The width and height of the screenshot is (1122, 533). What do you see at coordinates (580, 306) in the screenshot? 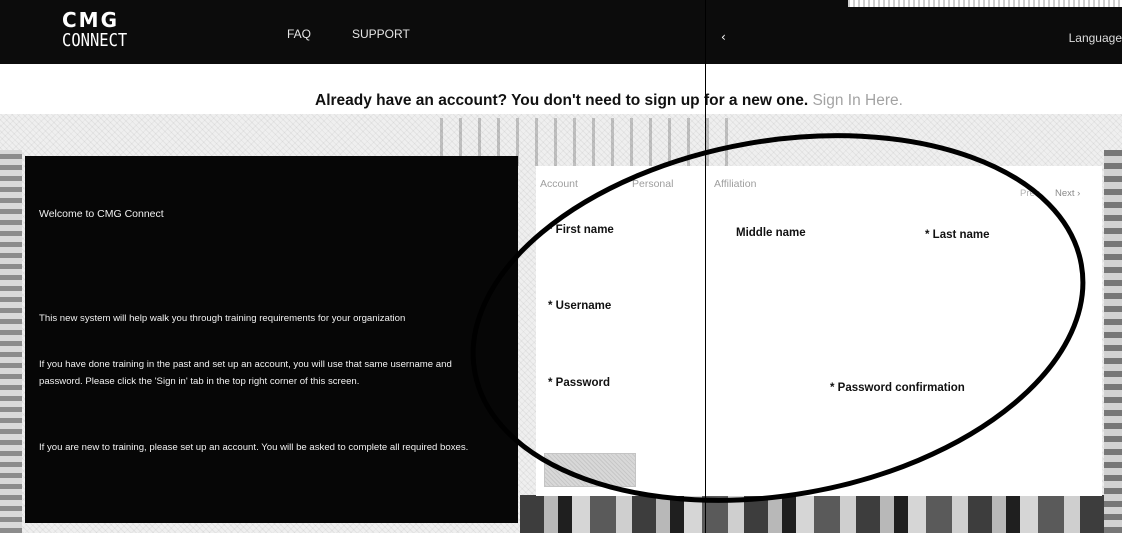
I see `username-label: * Username` at bounding box center [580, 306].